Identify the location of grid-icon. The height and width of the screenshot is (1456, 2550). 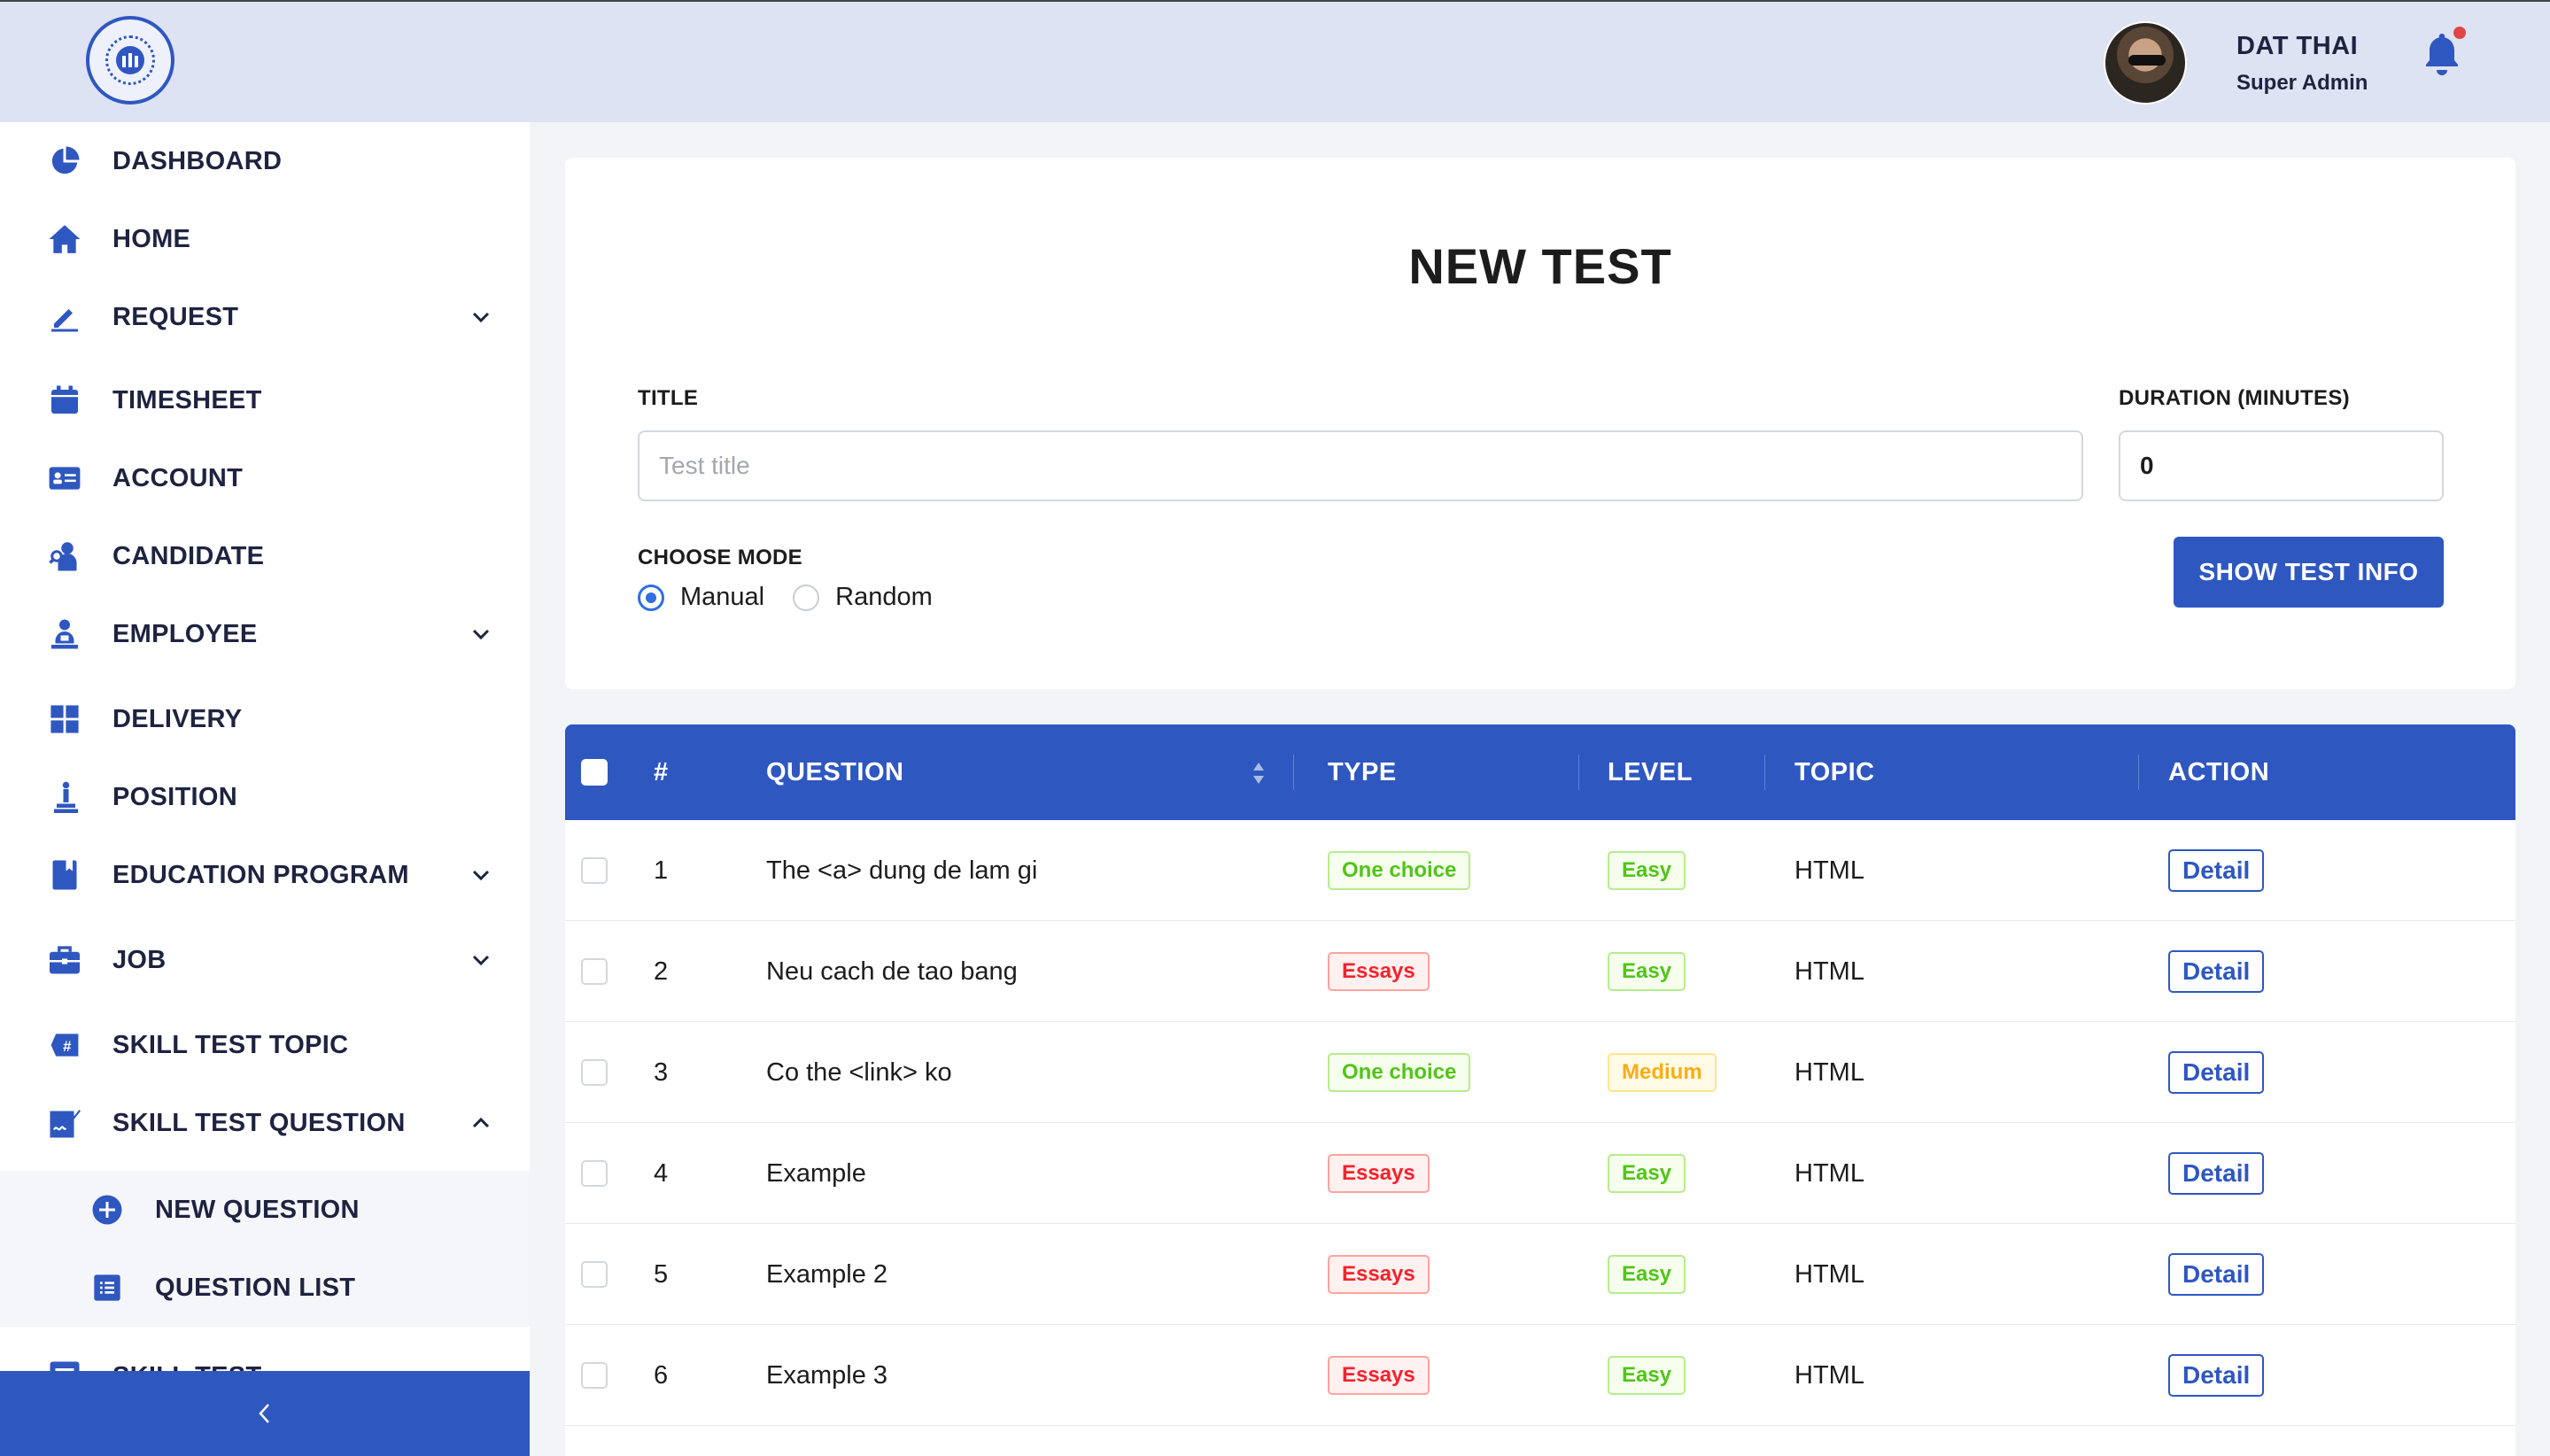
(64, 719).